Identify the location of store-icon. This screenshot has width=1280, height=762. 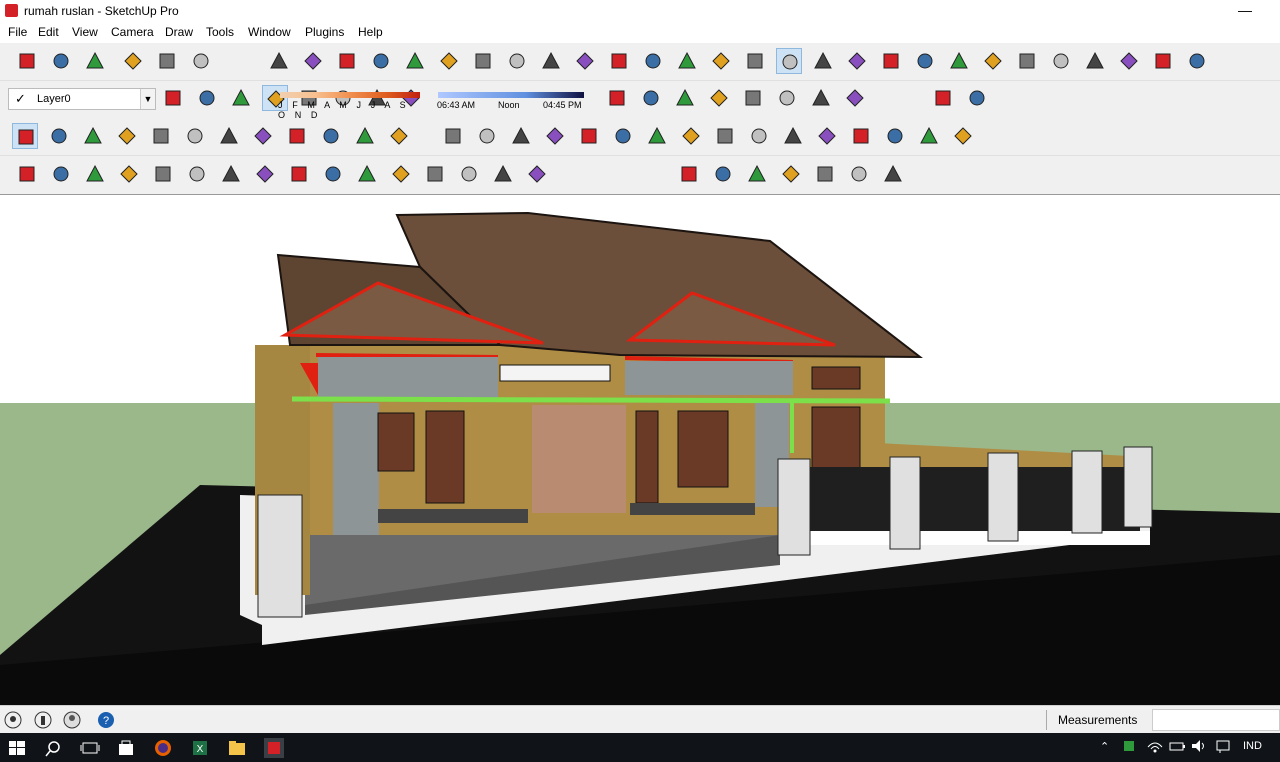
(126, 748).